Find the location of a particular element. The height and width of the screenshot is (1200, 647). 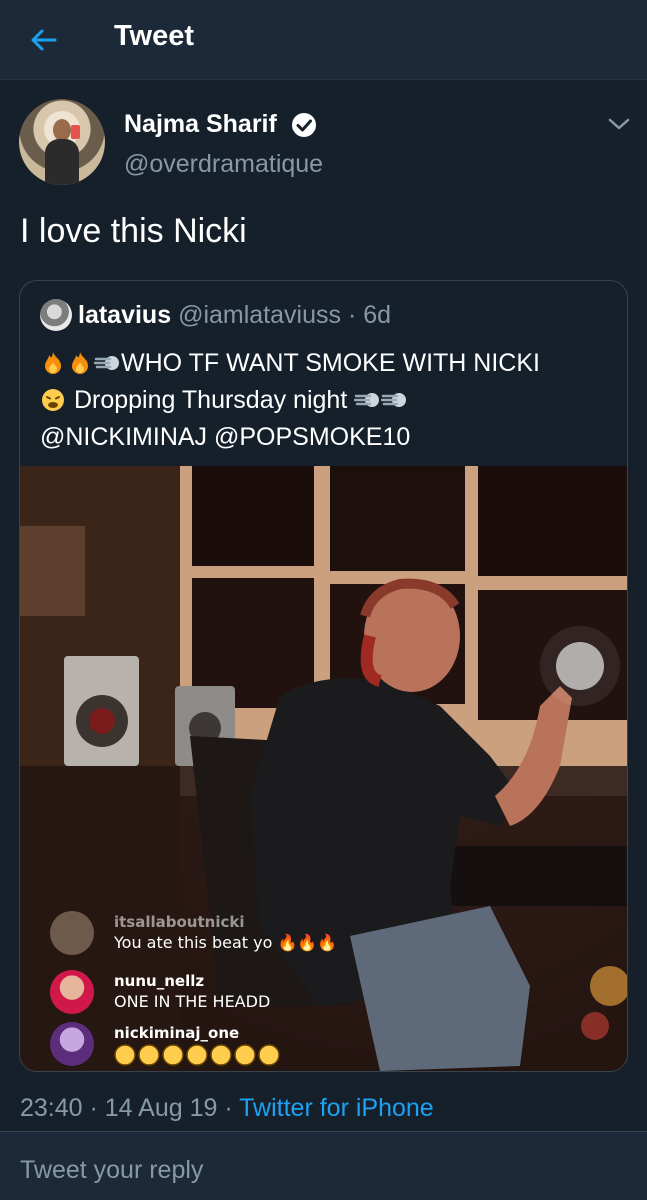

comment-username: nunu_nellz is located at coordinates (159, 981).